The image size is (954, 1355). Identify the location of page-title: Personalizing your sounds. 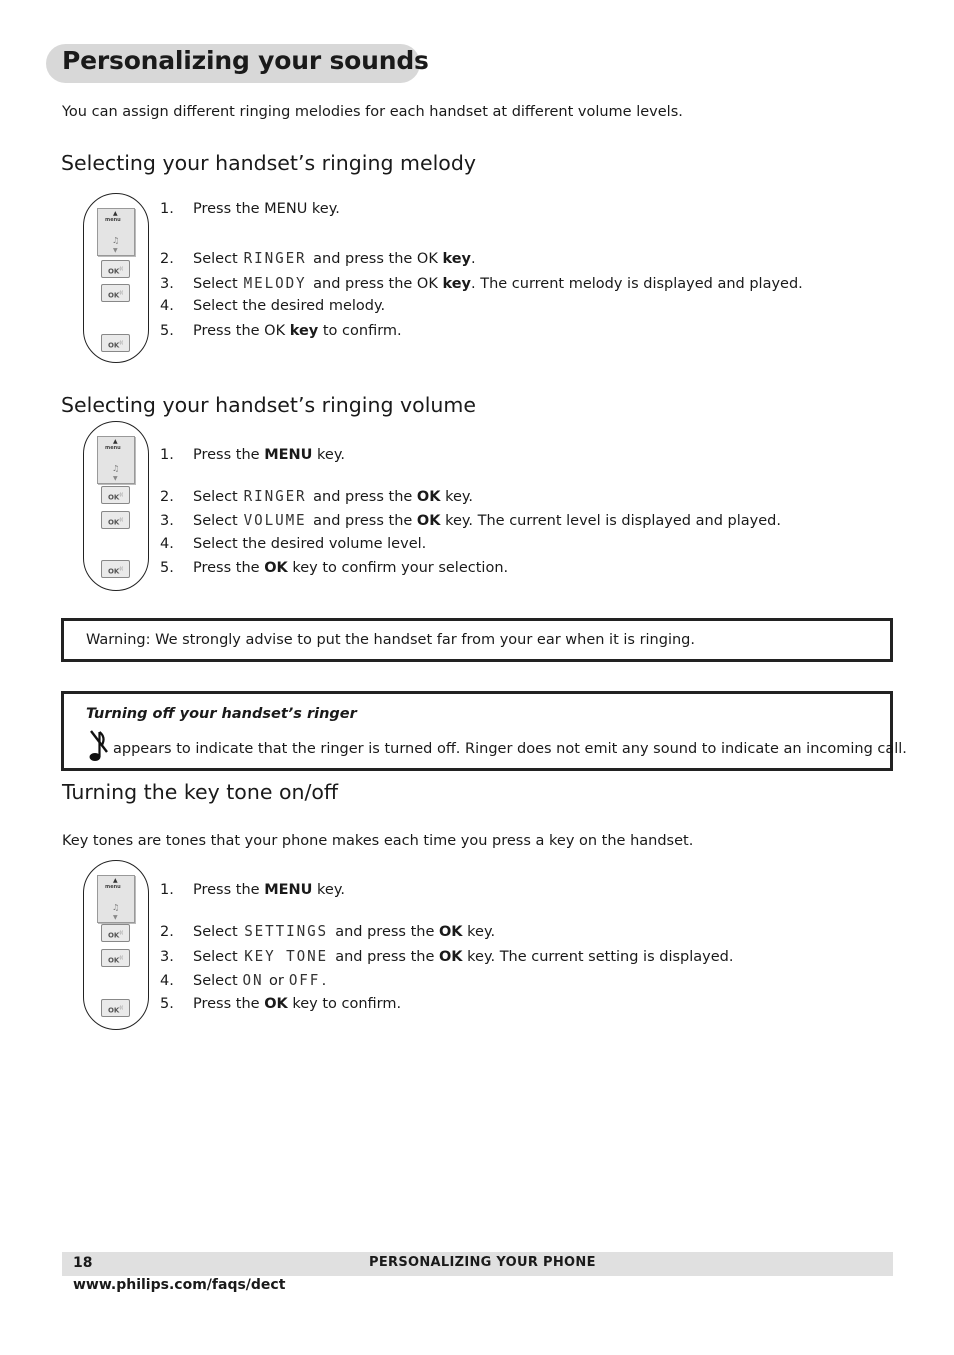
(245, 60).